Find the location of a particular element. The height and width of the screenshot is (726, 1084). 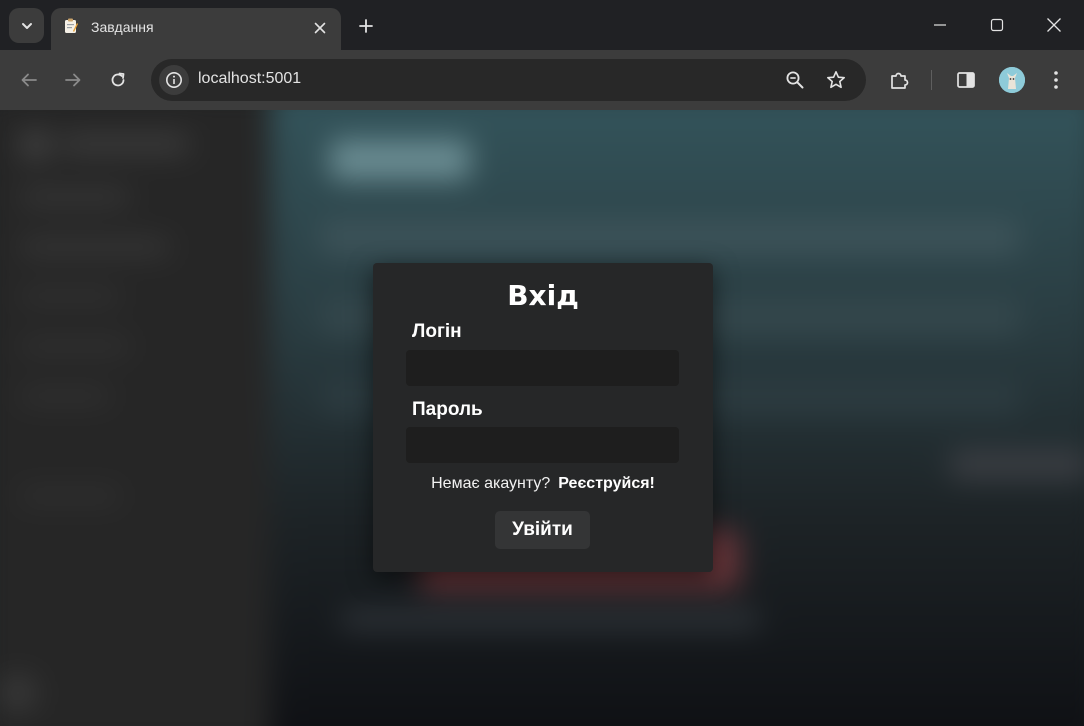

info-icon is located at coordinates (174, 80).